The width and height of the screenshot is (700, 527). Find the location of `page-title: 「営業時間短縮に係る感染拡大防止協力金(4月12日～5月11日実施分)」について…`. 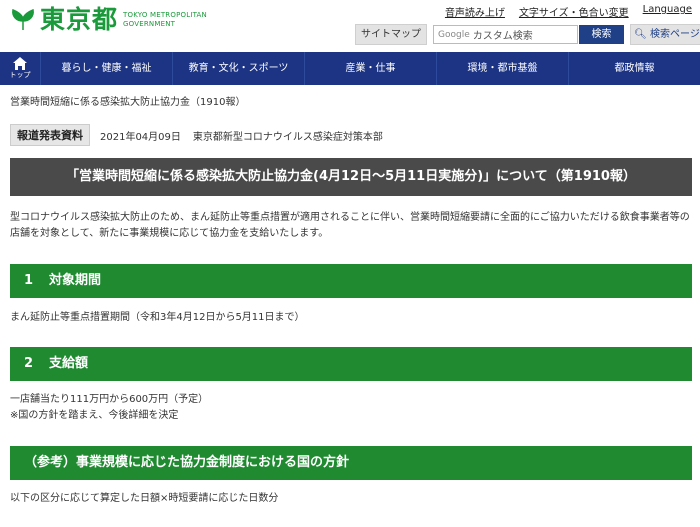

page-title: 「営業時間短縮に係る感染拡大防止協力金(4月12日～5月11日実施分)」について… is located at coordinates (351, 177).